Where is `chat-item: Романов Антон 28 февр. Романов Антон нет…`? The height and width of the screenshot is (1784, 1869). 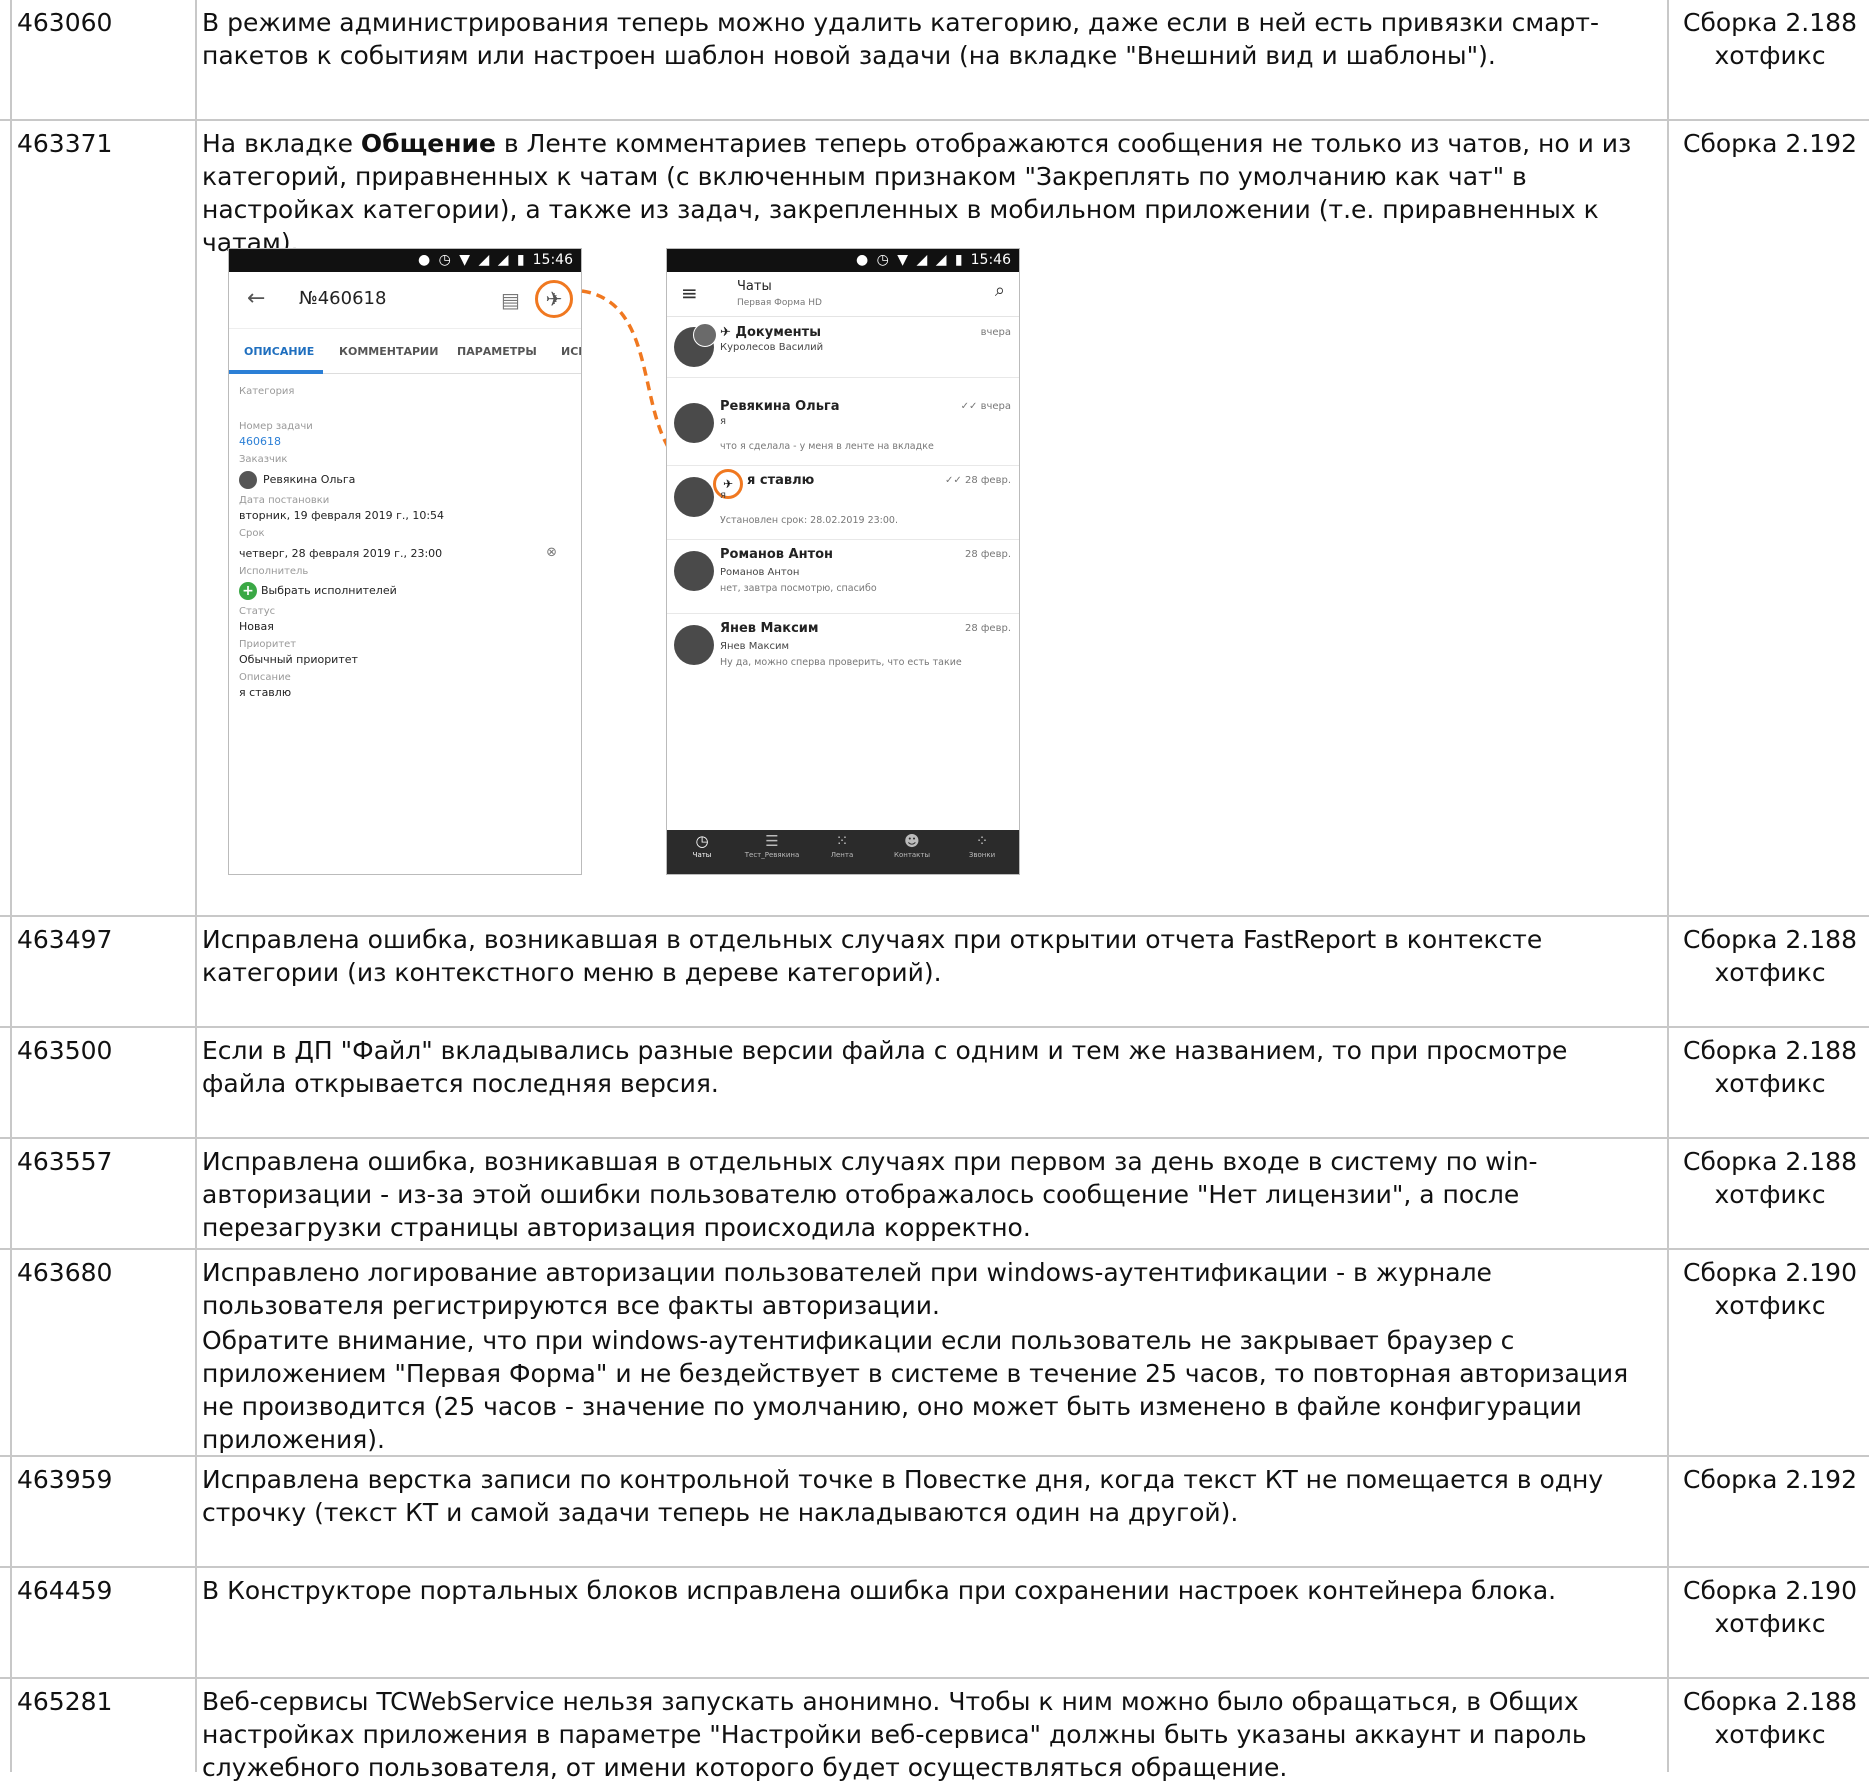
chat-item: Романов Антон 28 февр. Романов Антон нет… is located at coordinates (843, 576).